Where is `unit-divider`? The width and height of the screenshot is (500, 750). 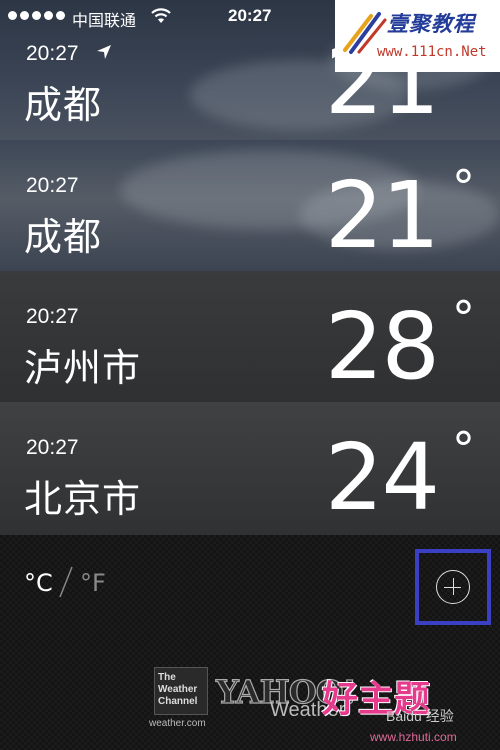 unit-divider is located at coordinates (66, 582).